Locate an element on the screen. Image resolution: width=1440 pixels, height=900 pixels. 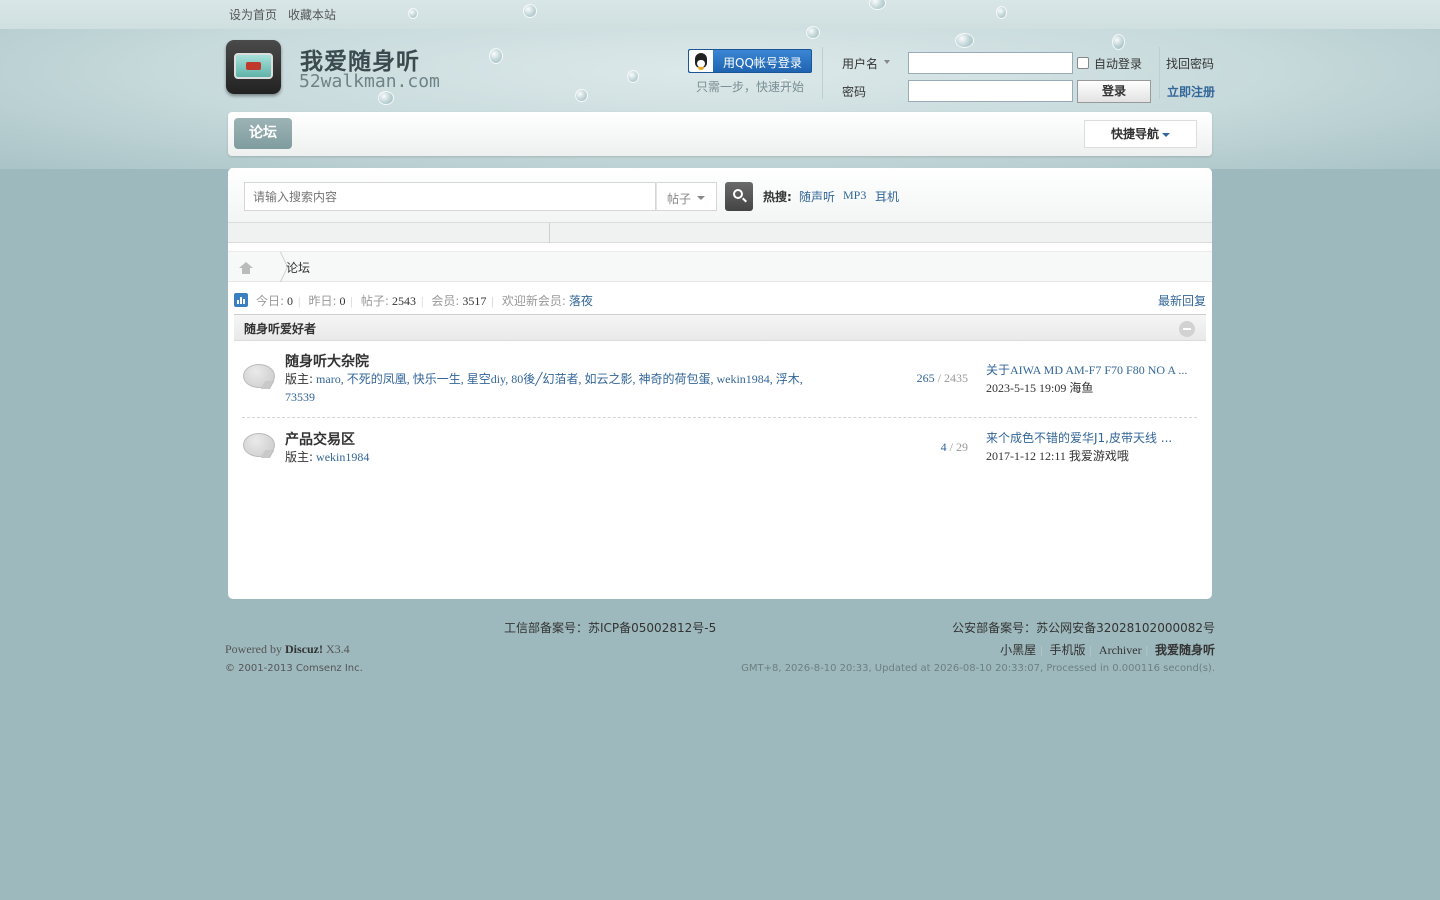
username-input is located at coordinates (990, 63).